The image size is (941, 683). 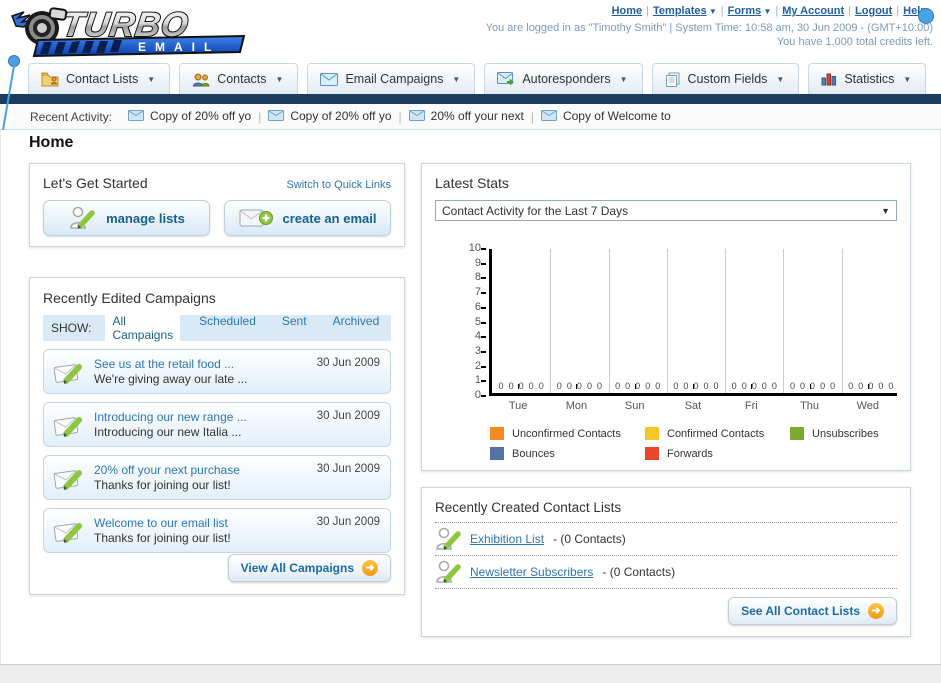 What do you see at coordinates (307, 218) in the screenshot?
I see `create-an-email-button: create an email` at bounding box center [307, 218].